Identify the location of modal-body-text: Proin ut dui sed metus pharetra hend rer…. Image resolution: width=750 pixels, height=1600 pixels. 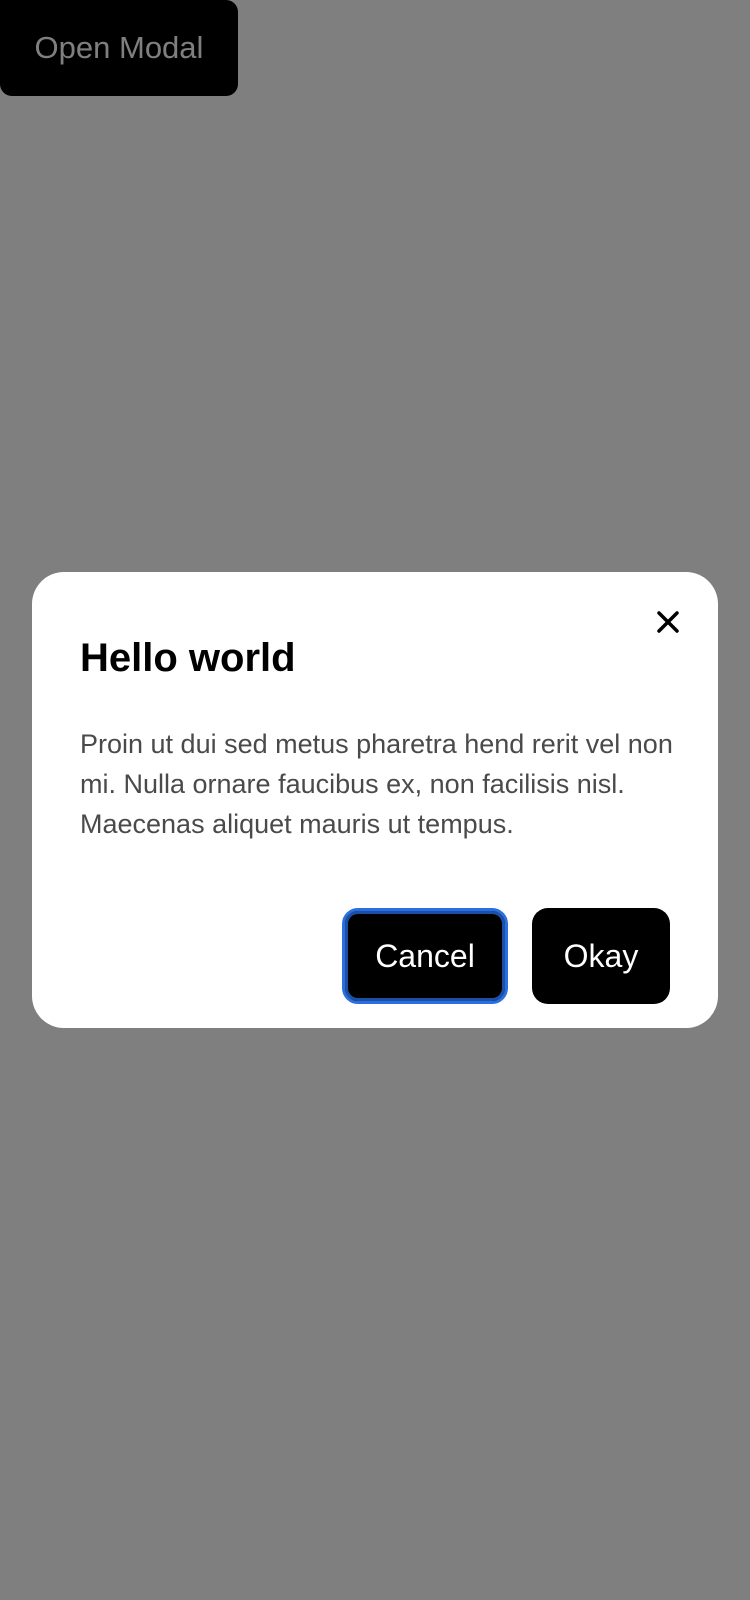
(376, 784).